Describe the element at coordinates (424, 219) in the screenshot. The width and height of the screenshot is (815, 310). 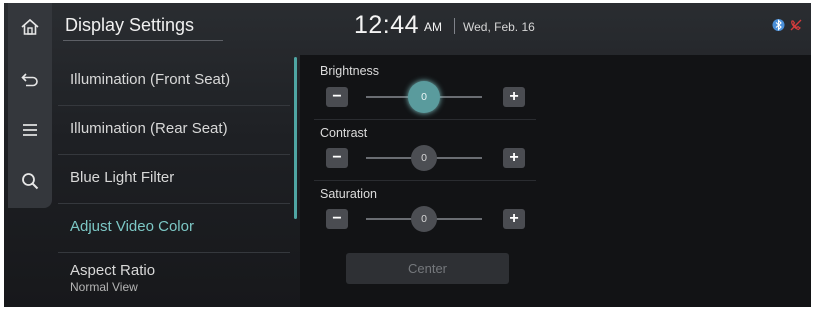
I see `saturation-slider-knob: 0` at that location.